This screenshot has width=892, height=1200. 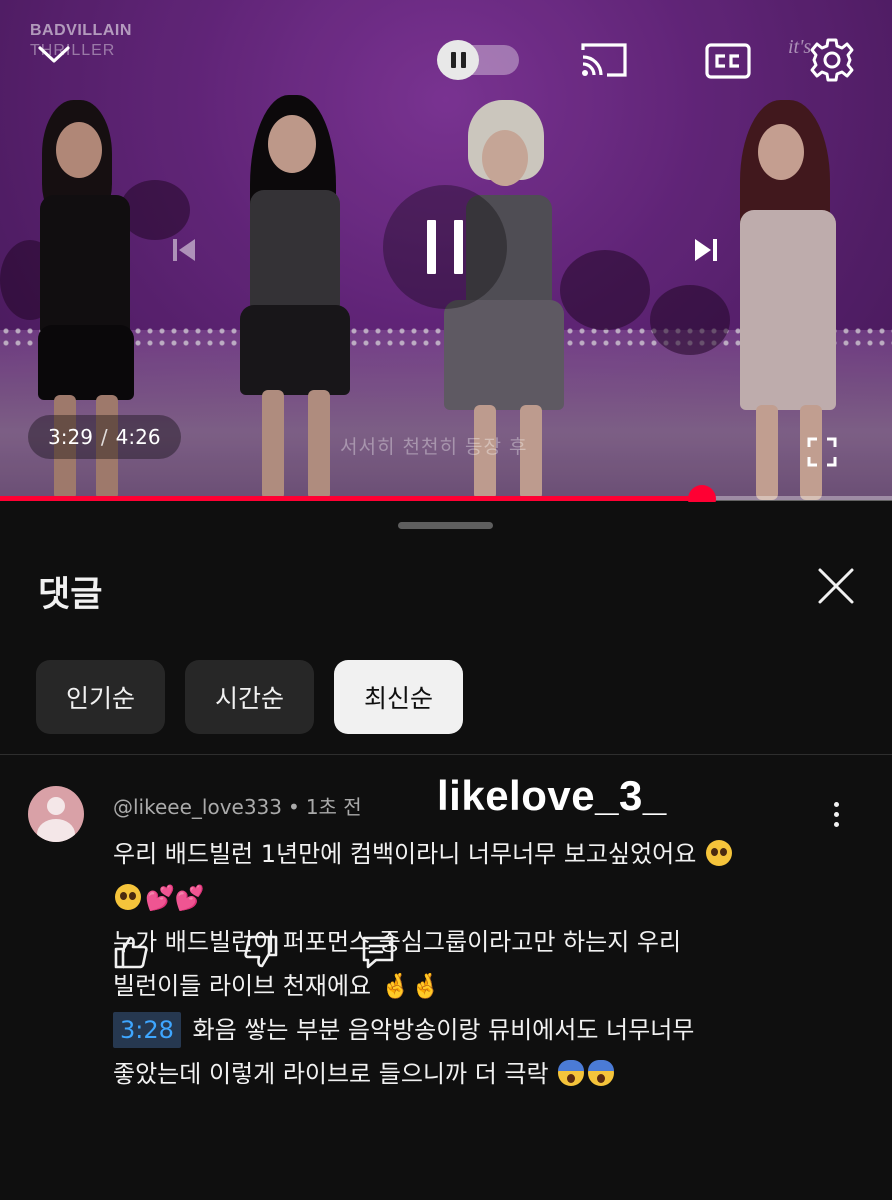 What do you see at coordinates (333, 807) in the screenshot?
I see `comment-time: 1초 전` at bounding box center [333, 807].